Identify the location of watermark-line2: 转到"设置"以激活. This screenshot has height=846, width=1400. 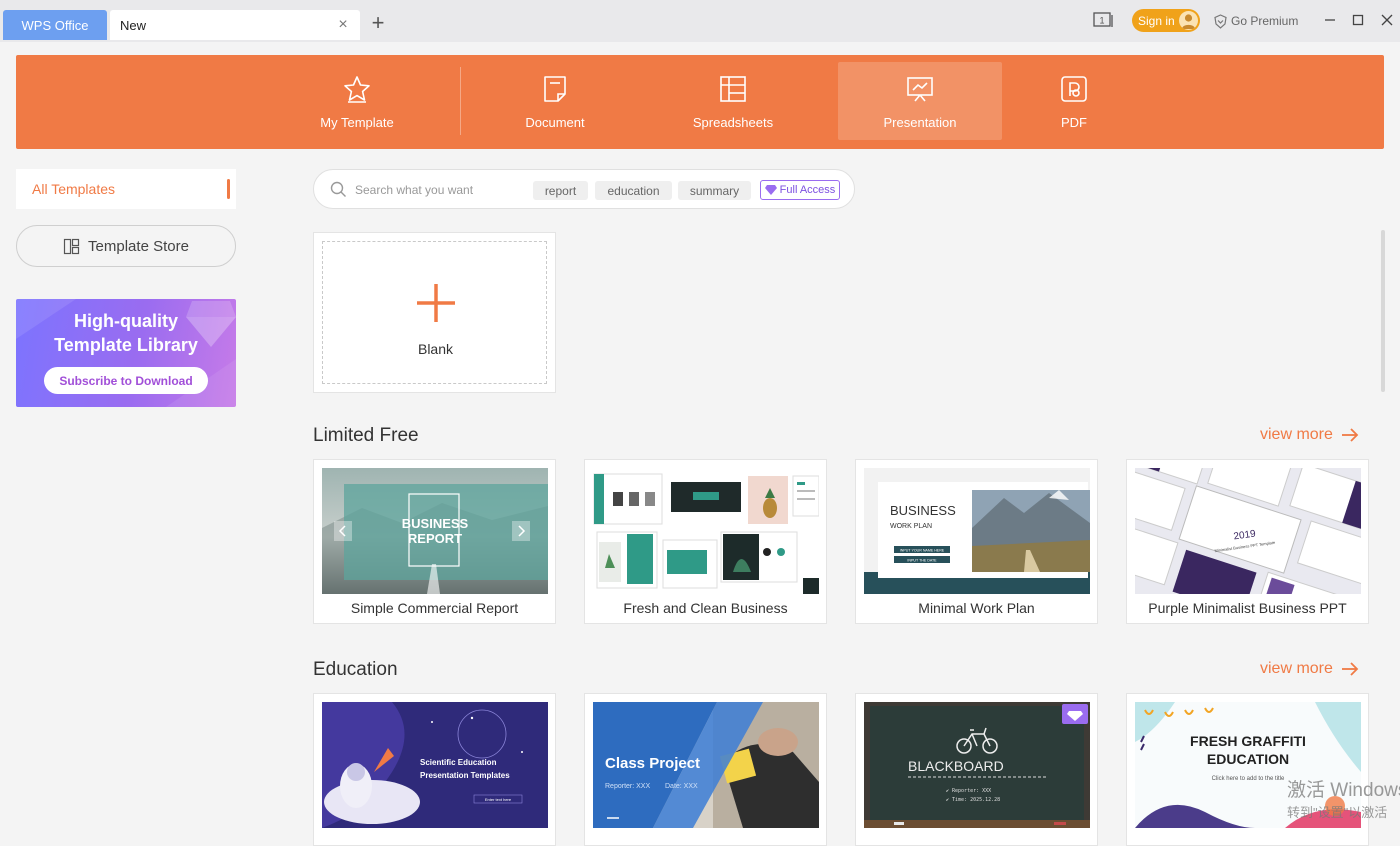
(1337, 812).